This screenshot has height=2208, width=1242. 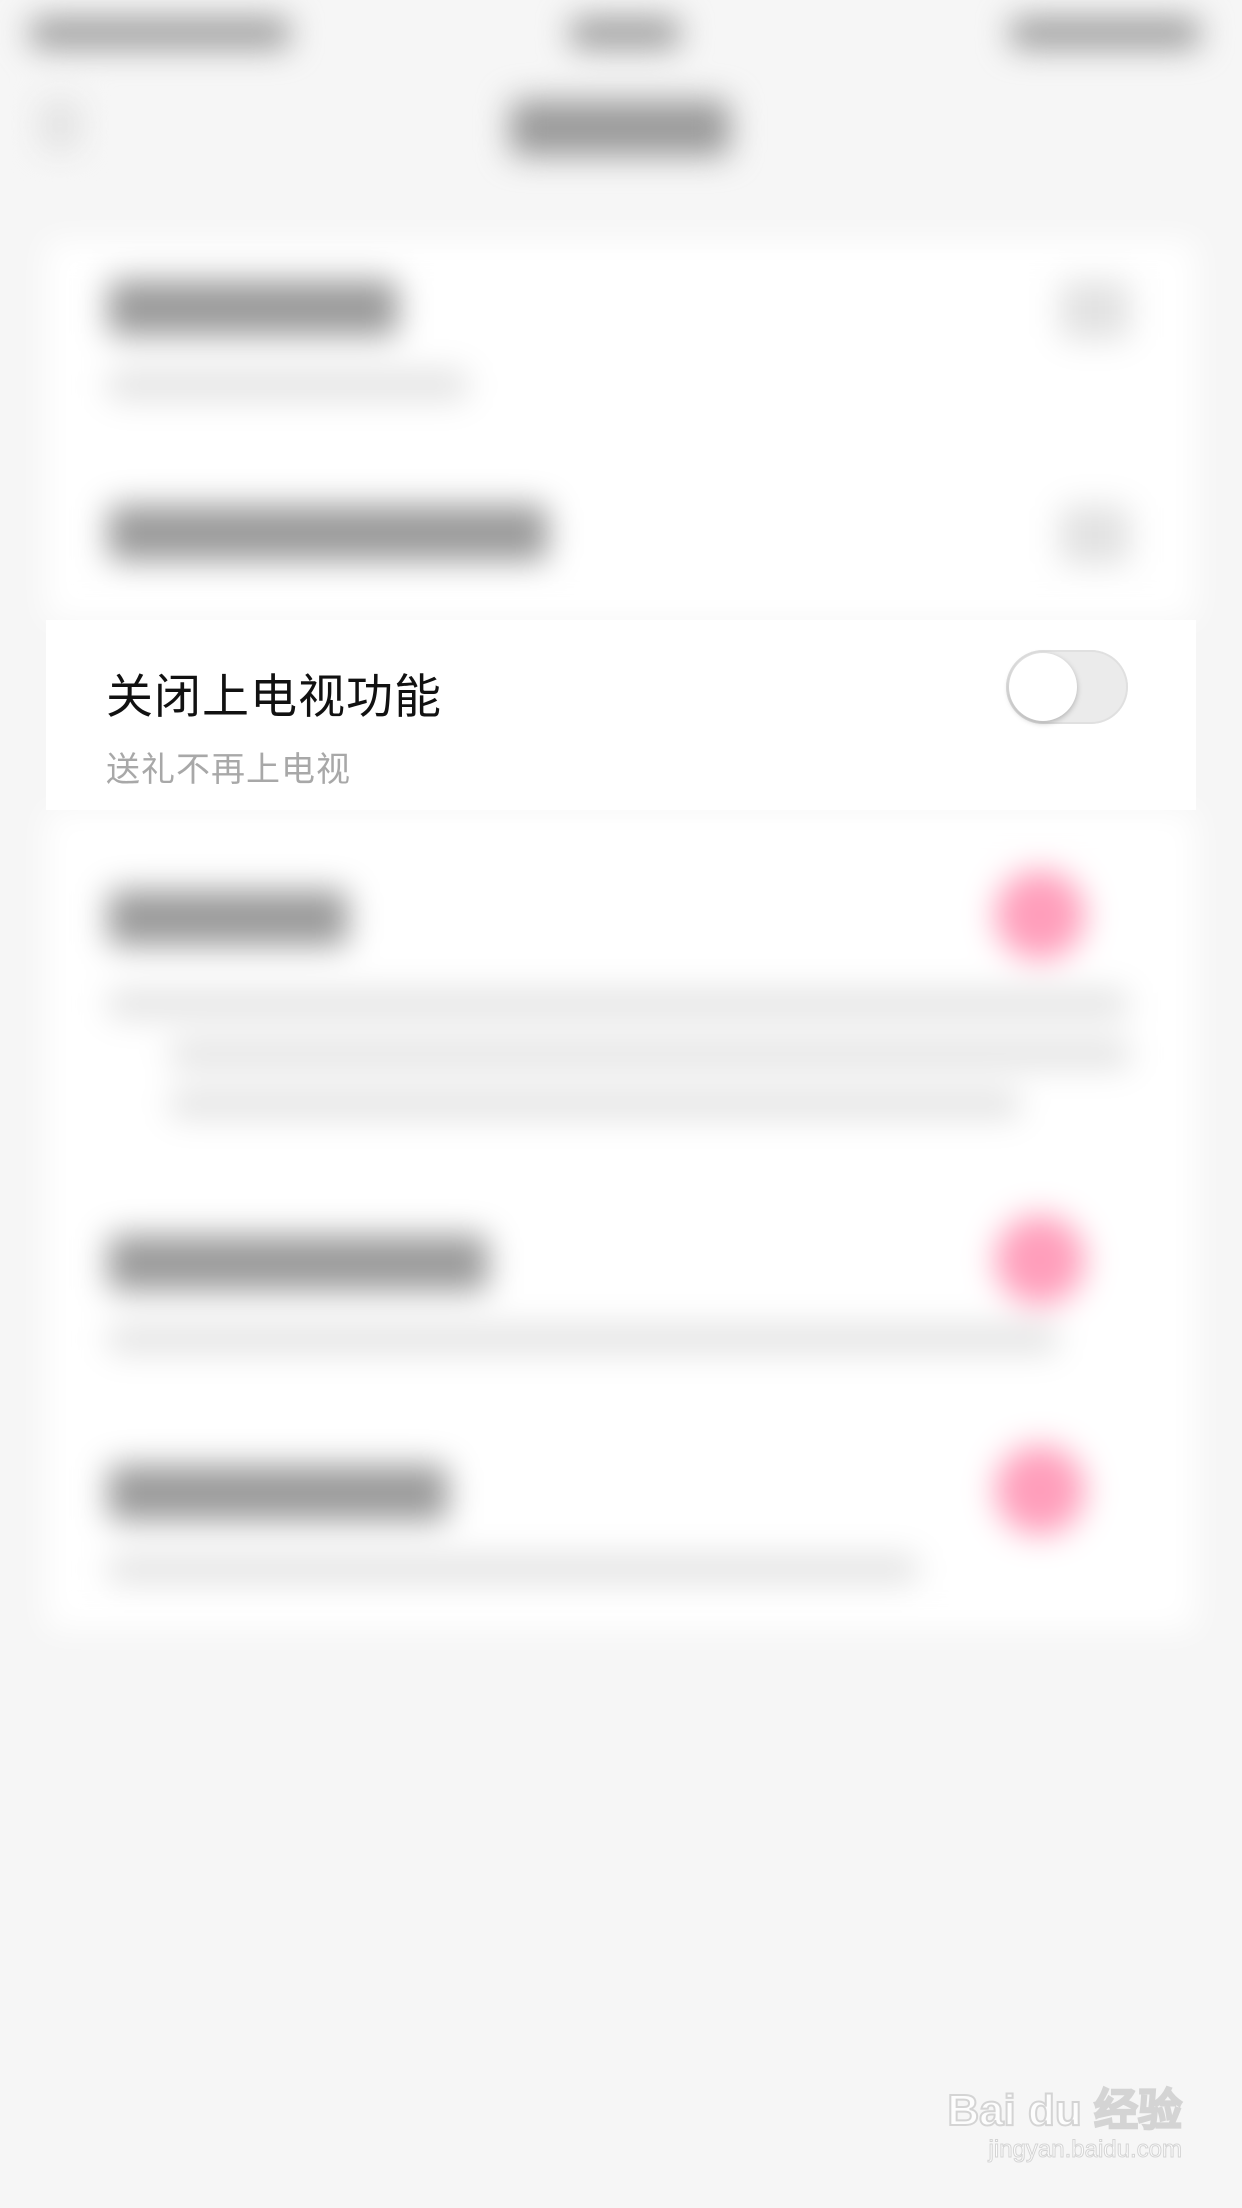 I want to click on status-bar-left, so click(x=160, y=33).